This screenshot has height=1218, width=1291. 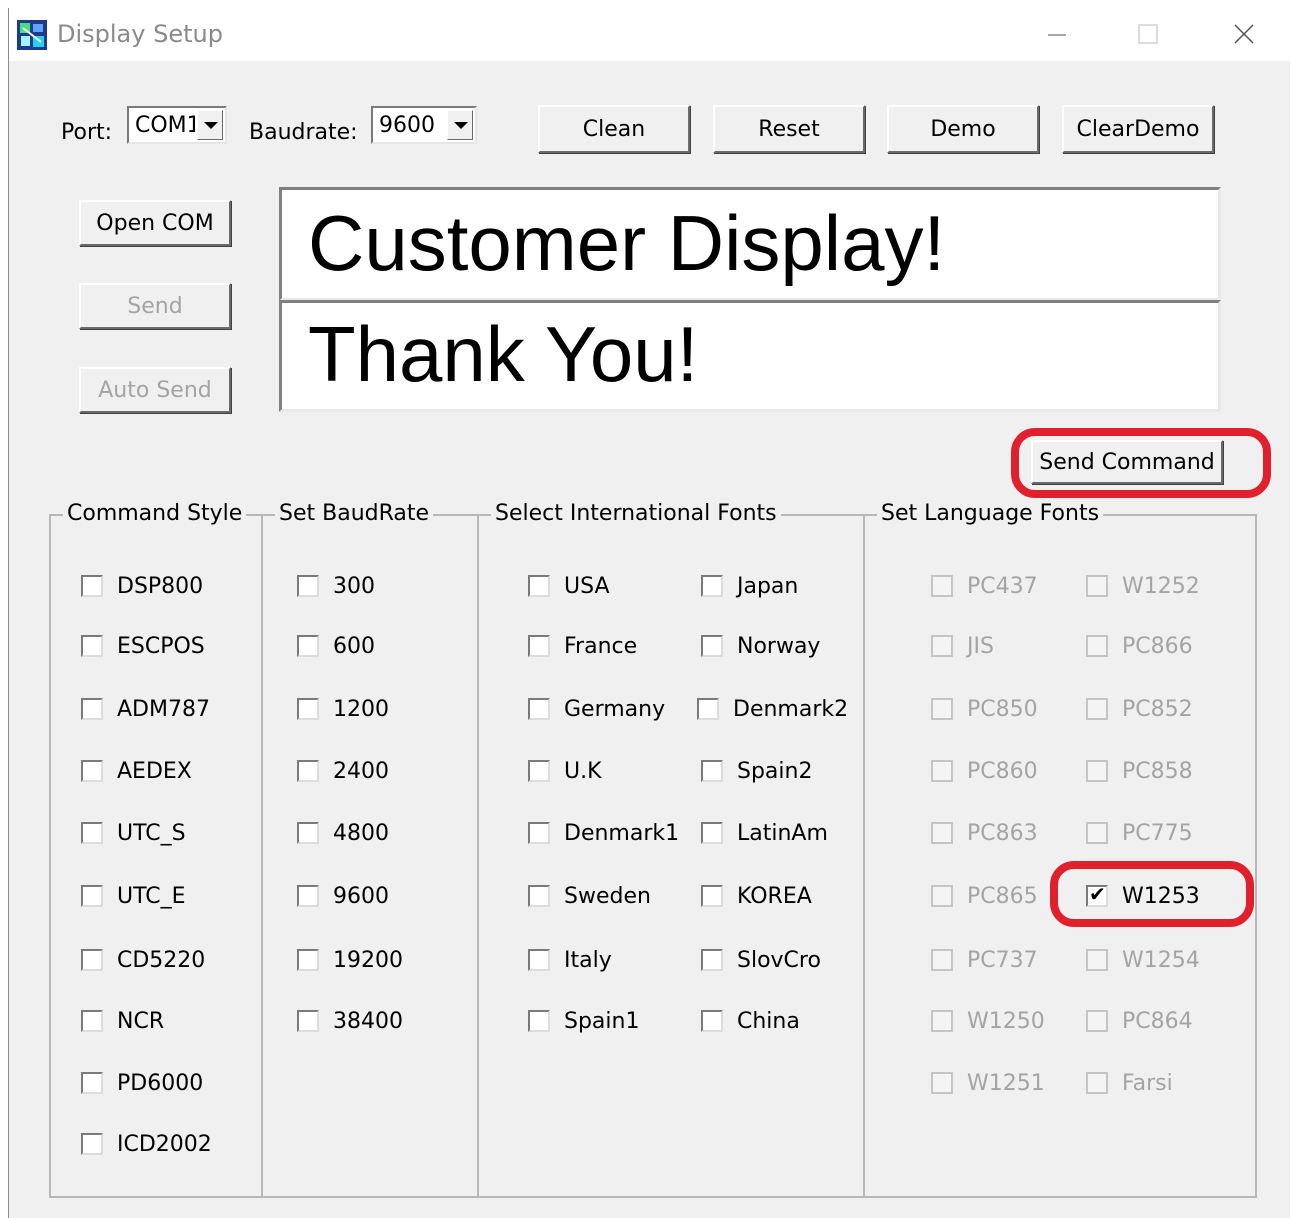 What do you see at coordinates (1139, 646) in the screenshot?
I see `checkbox-pc866: PC866` at bounding box center [1139, 646].